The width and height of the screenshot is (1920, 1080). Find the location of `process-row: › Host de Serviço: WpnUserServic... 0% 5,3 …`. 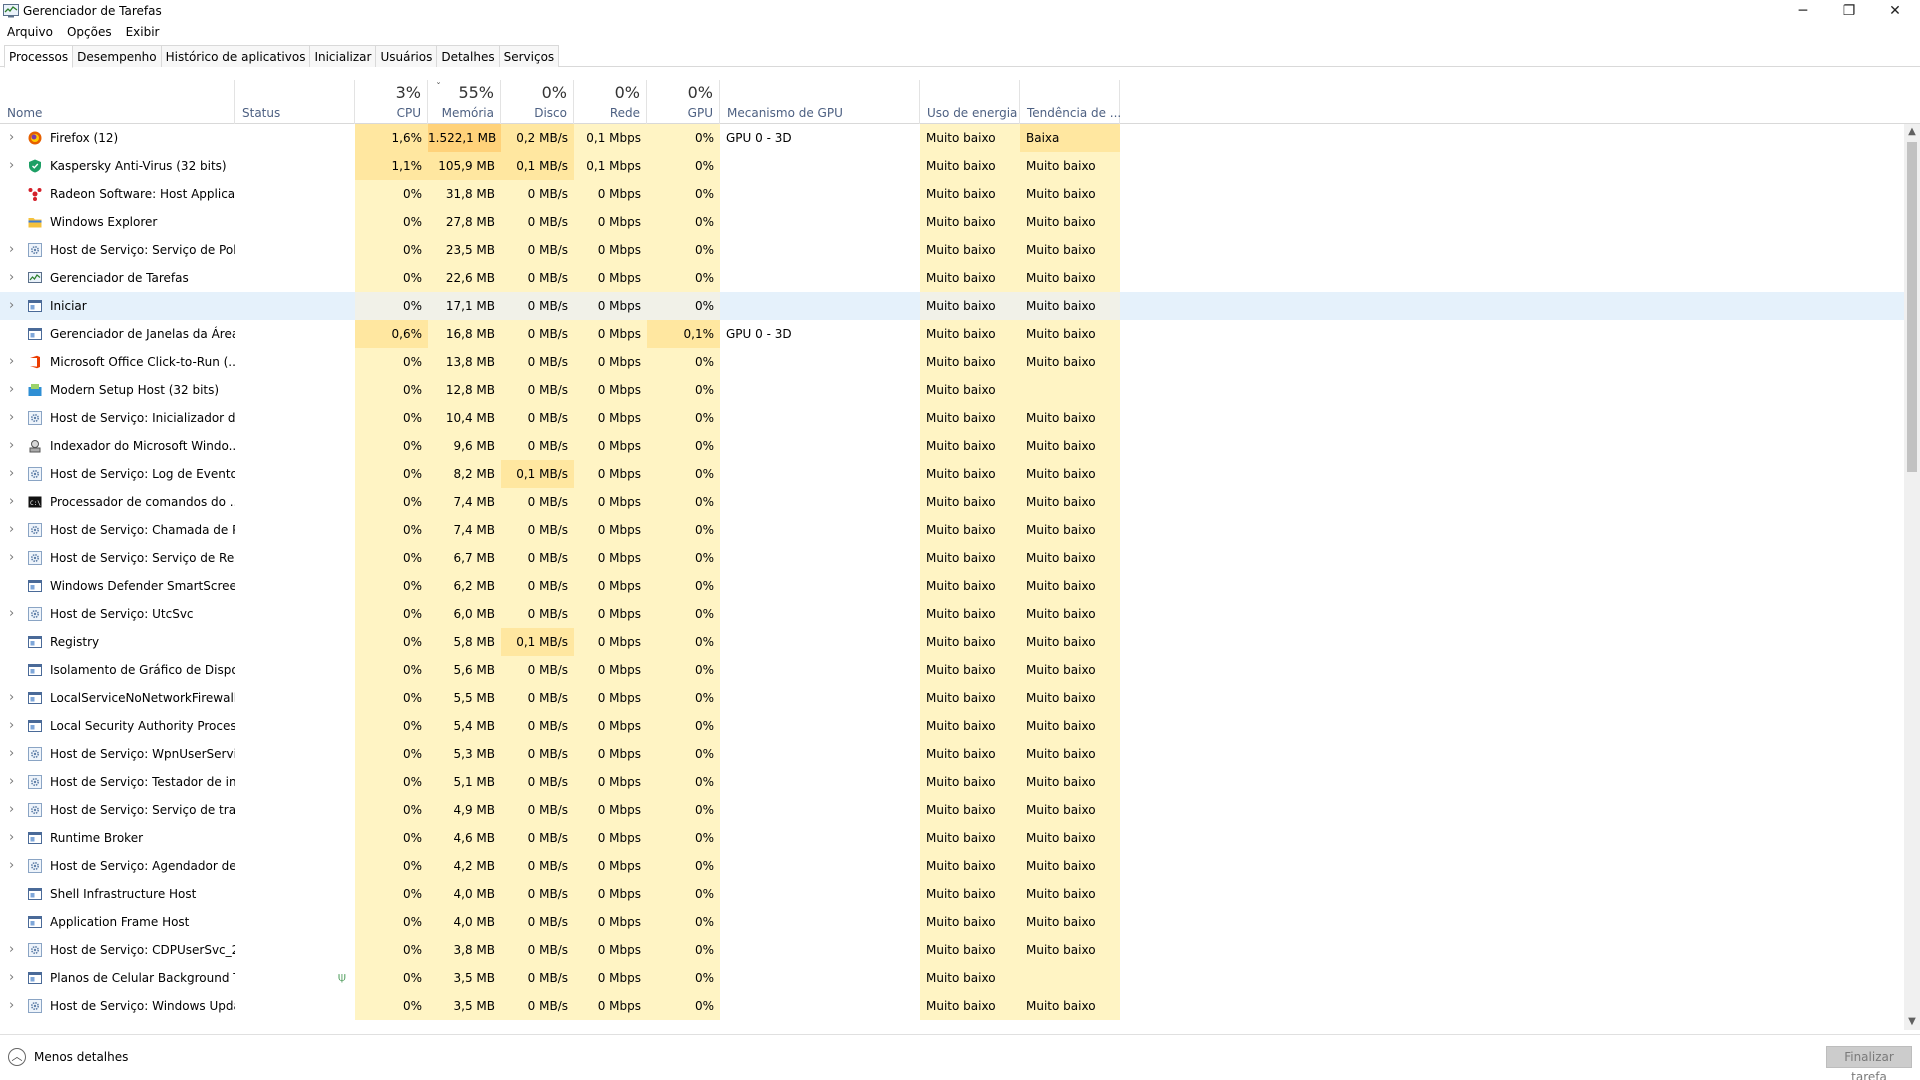

process-row: › Host de Serviço: WpnUserServic... 0% 5,3 … is located at coordinates (952, 754).